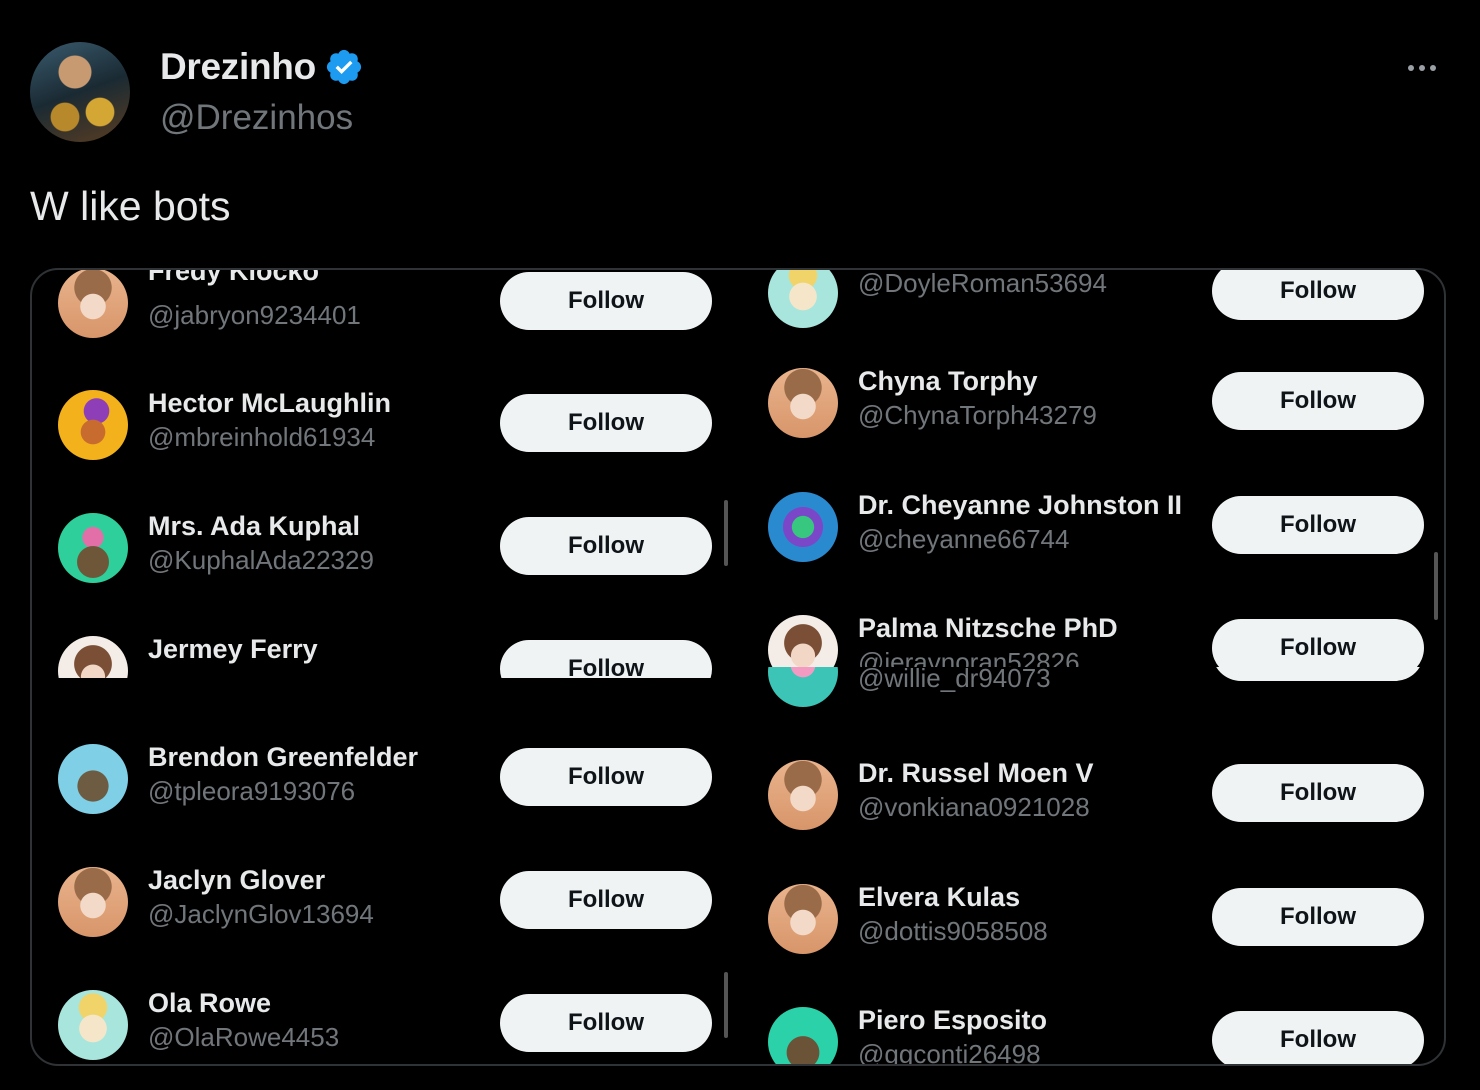  What do you see at coordinates (382, 1024) in the screenshot?
I see `list-item: Ola Rowe @OlaRowe4453 Follow` at bounding box center [382, 1024].